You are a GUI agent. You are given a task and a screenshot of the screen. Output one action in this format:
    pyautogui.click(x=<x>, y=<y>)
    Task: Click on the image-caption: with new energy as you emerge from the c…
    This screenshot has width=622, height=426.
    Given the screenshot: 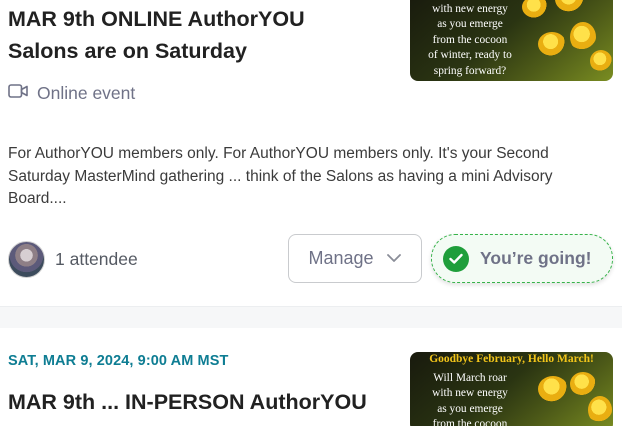 What is the action you would take?
    pyautogui.click(x=470, y=40)
    